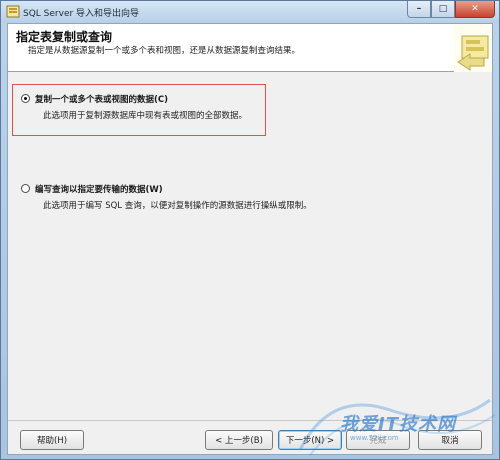 This screenshot has width=500, height=460. What do you see at coordinates (13, 11) in the screenshot?
I see `app-icon` at bounding box center [13, 11].